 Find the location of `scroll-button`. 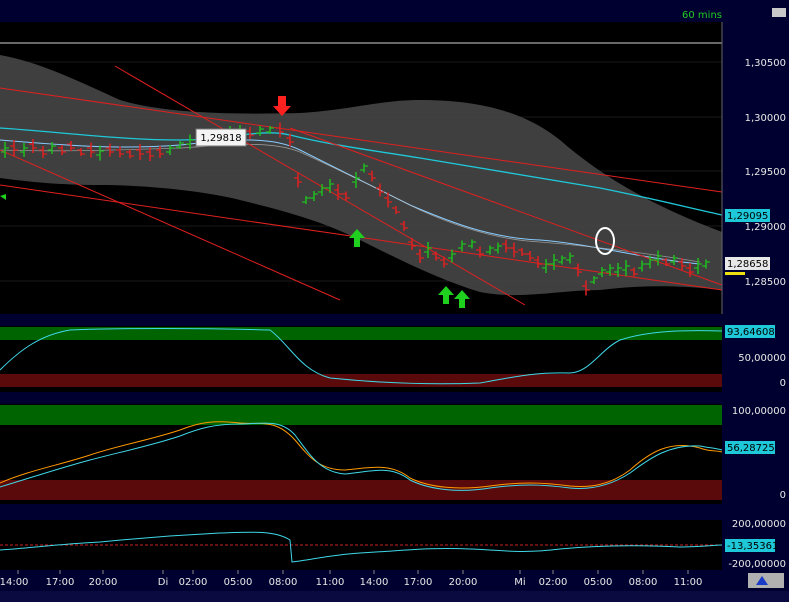

scroll-button is located at coordinates (766, 580).